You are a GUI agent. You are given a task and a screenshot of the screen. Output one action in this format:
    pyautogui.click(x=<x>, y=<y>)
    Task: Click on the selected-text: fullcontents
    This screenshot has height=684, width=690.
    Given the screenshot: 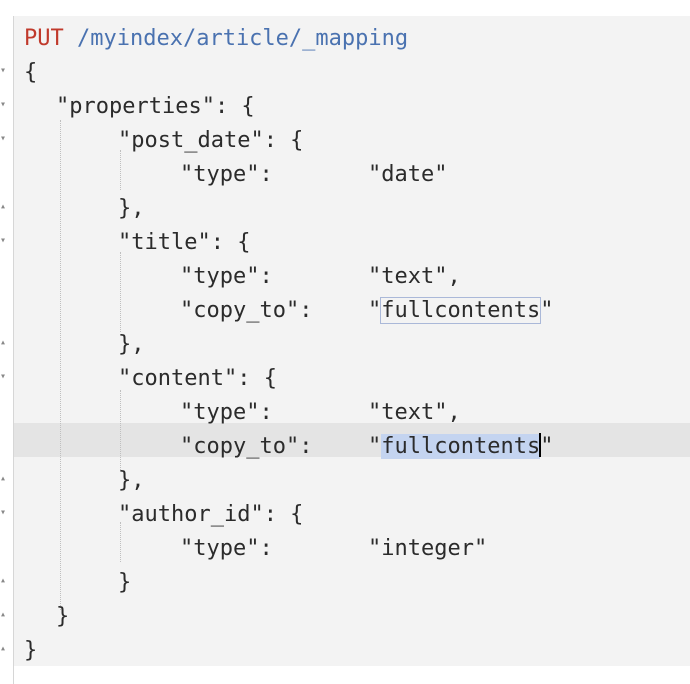 What is the action you would take?
    pyautogui.click(x=461, y=446)
    